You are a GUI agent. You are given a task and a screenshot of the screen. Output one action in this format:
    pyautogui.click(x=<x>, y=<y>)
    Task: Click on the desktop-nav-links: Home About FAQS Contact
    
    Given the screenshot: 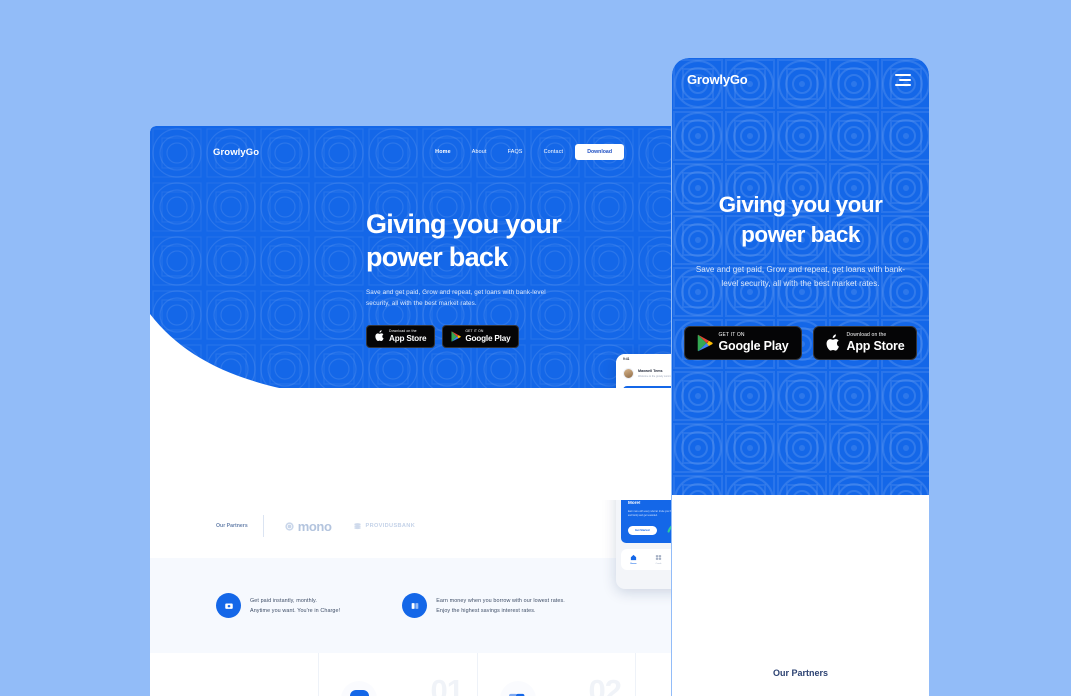 What is the action you would take?
    pyautogui.click(x=499, y=152)
    